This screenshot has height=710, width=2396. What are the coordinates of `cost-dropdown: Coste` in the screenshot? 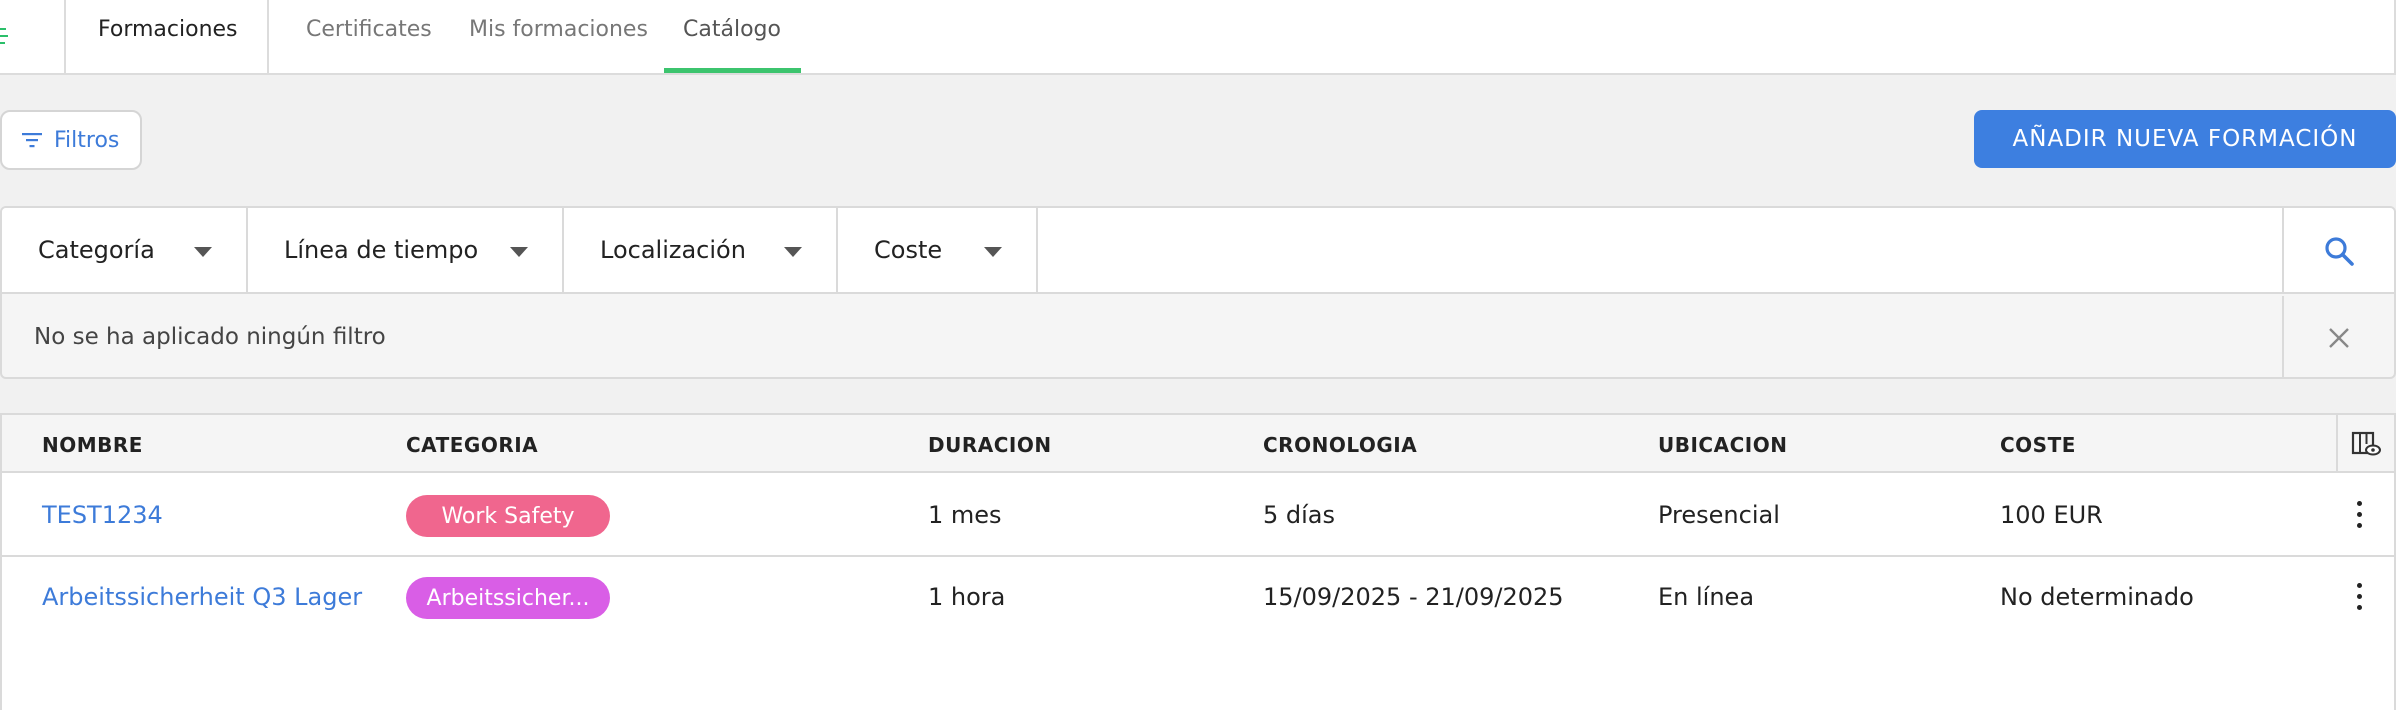 It's located at (938, 251).